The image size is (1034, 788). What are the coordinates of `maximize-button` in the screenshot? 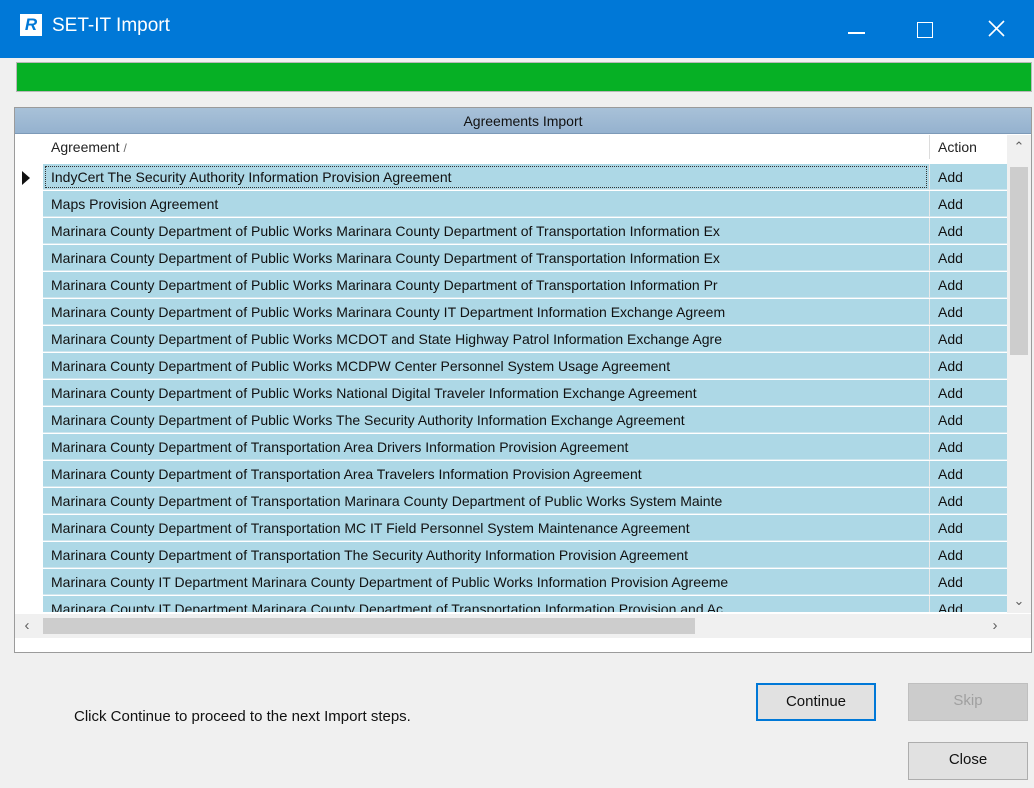 It's located at (926, 29).